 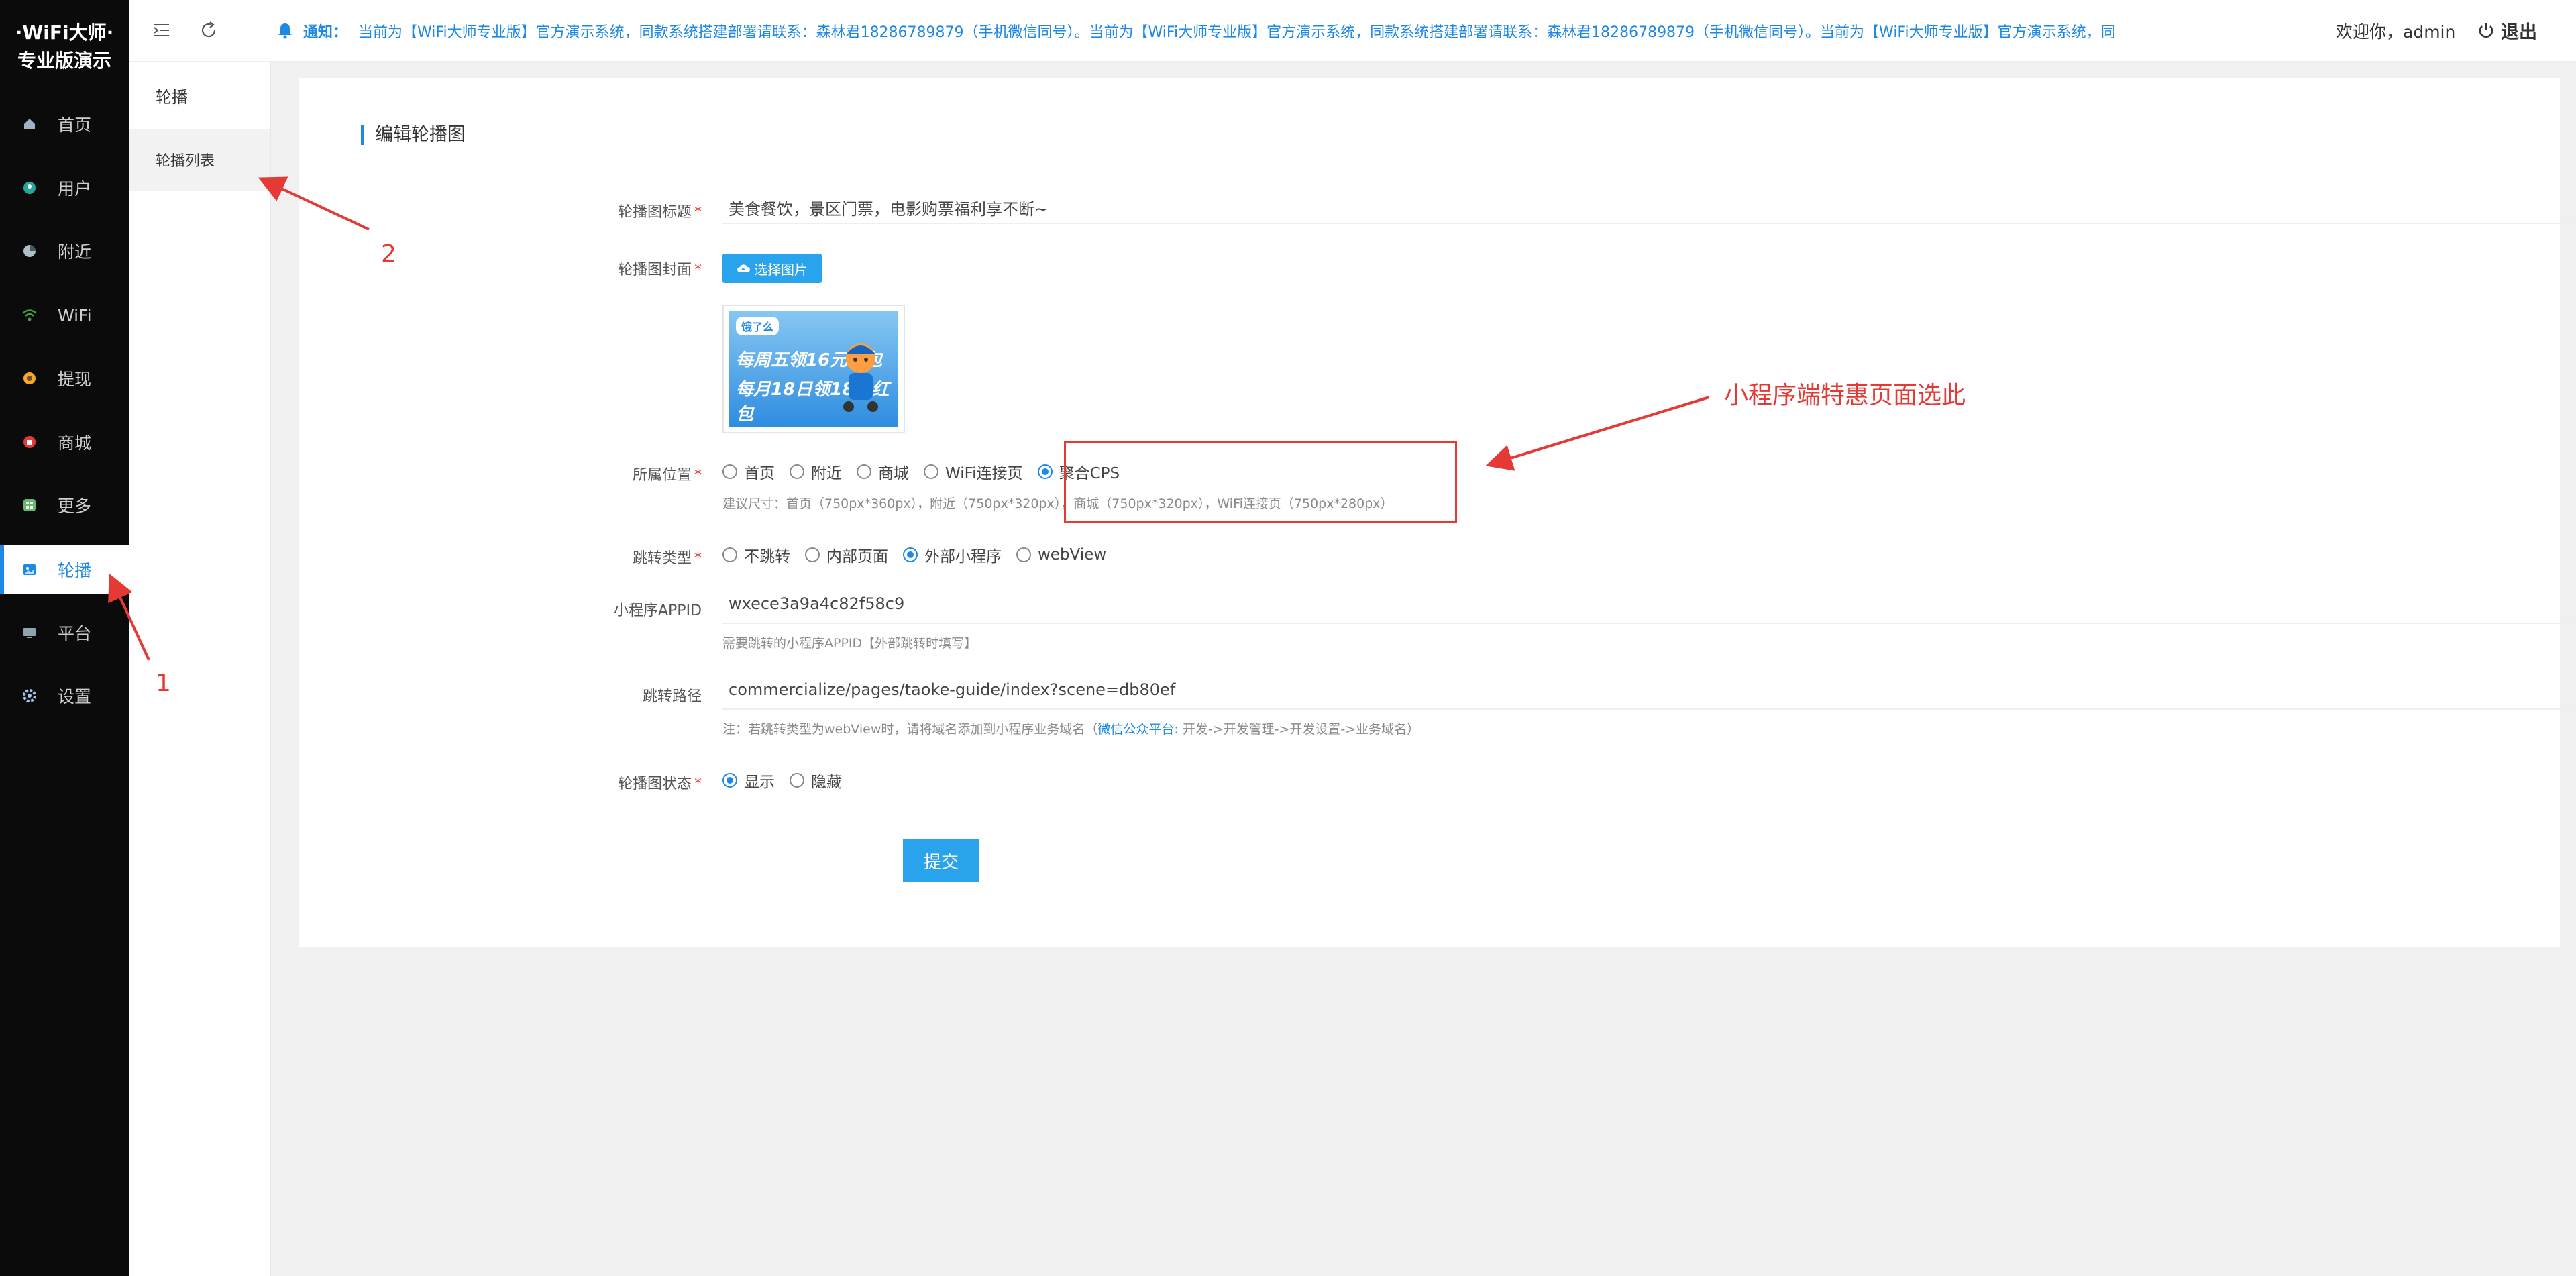 I want to click on refresh-icon, so click(x=209, y=31).